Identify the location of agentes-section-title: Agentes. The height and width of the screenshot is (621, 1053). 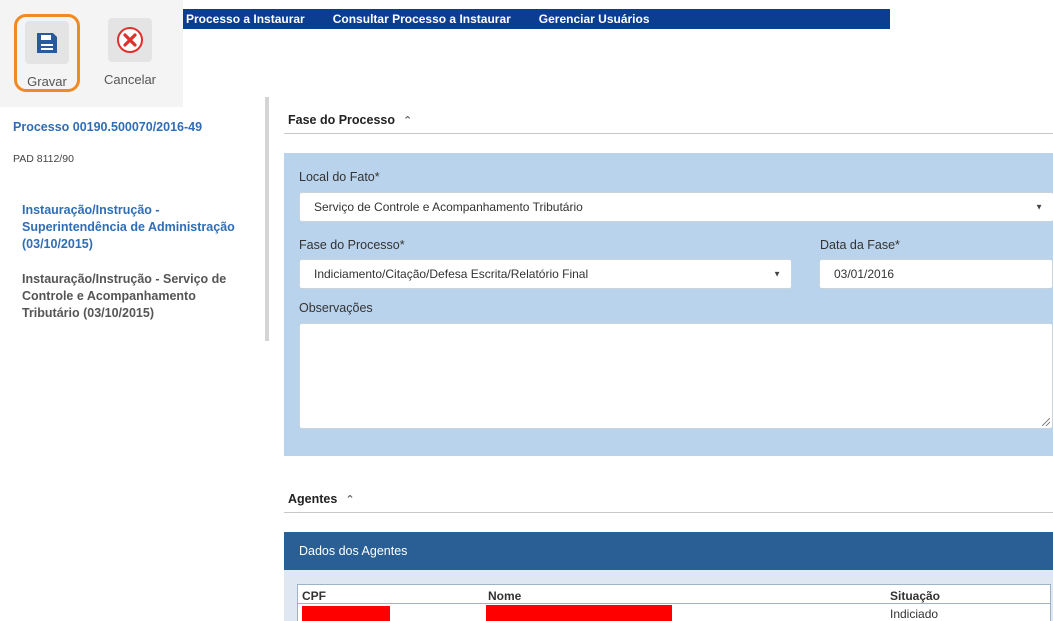
(313, 499).